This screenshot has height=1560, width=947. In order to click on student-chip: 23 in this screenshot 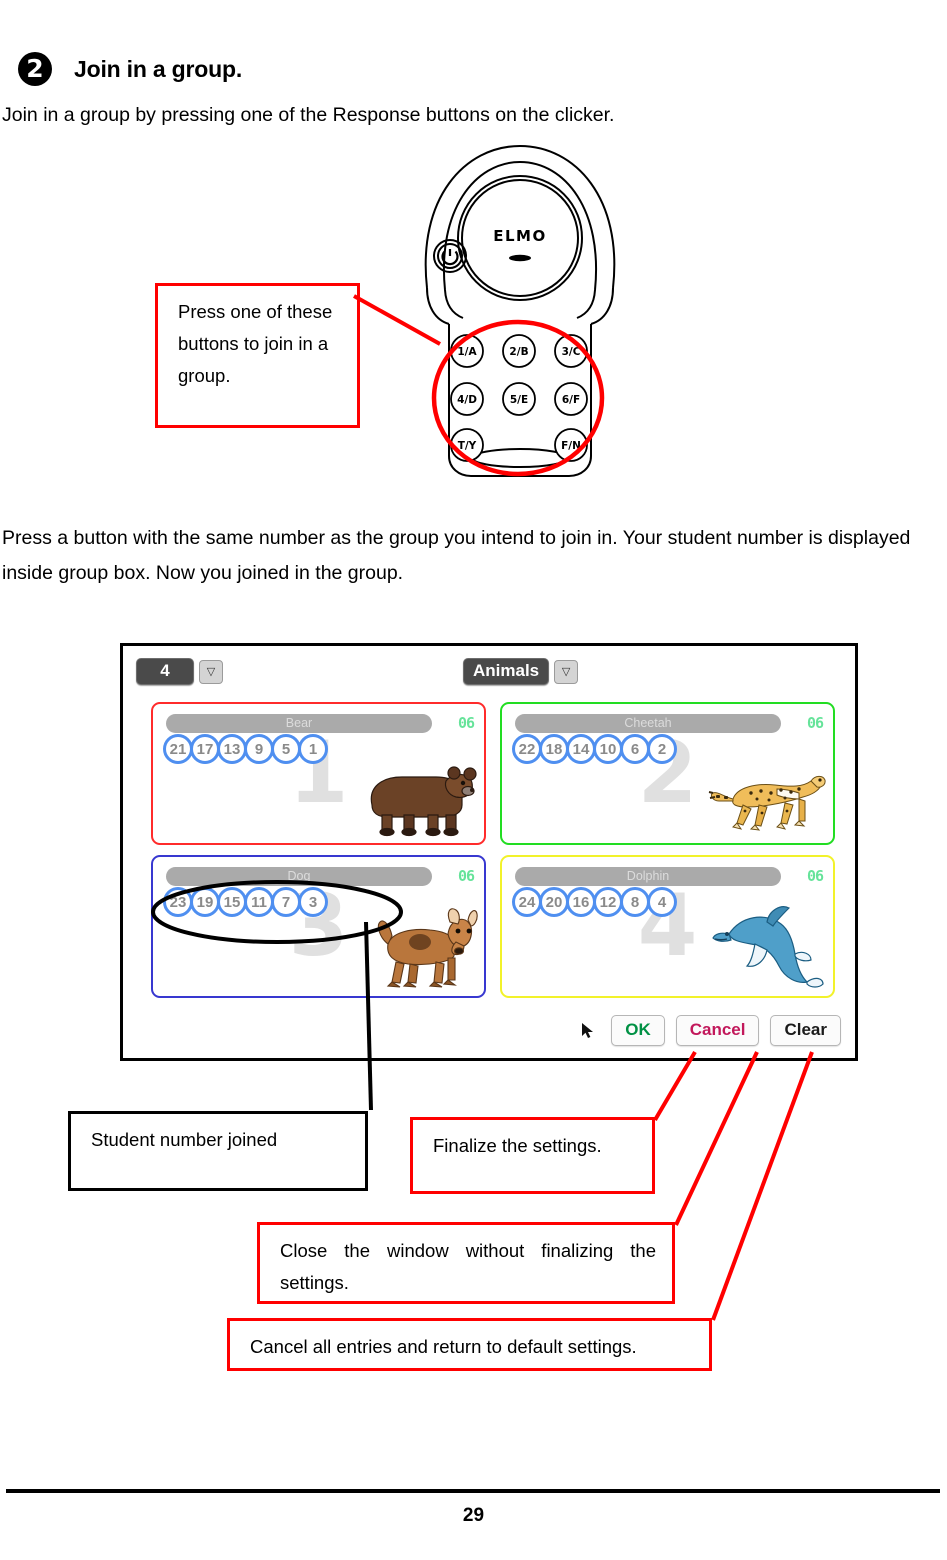, I will do `click(178, 902)`.